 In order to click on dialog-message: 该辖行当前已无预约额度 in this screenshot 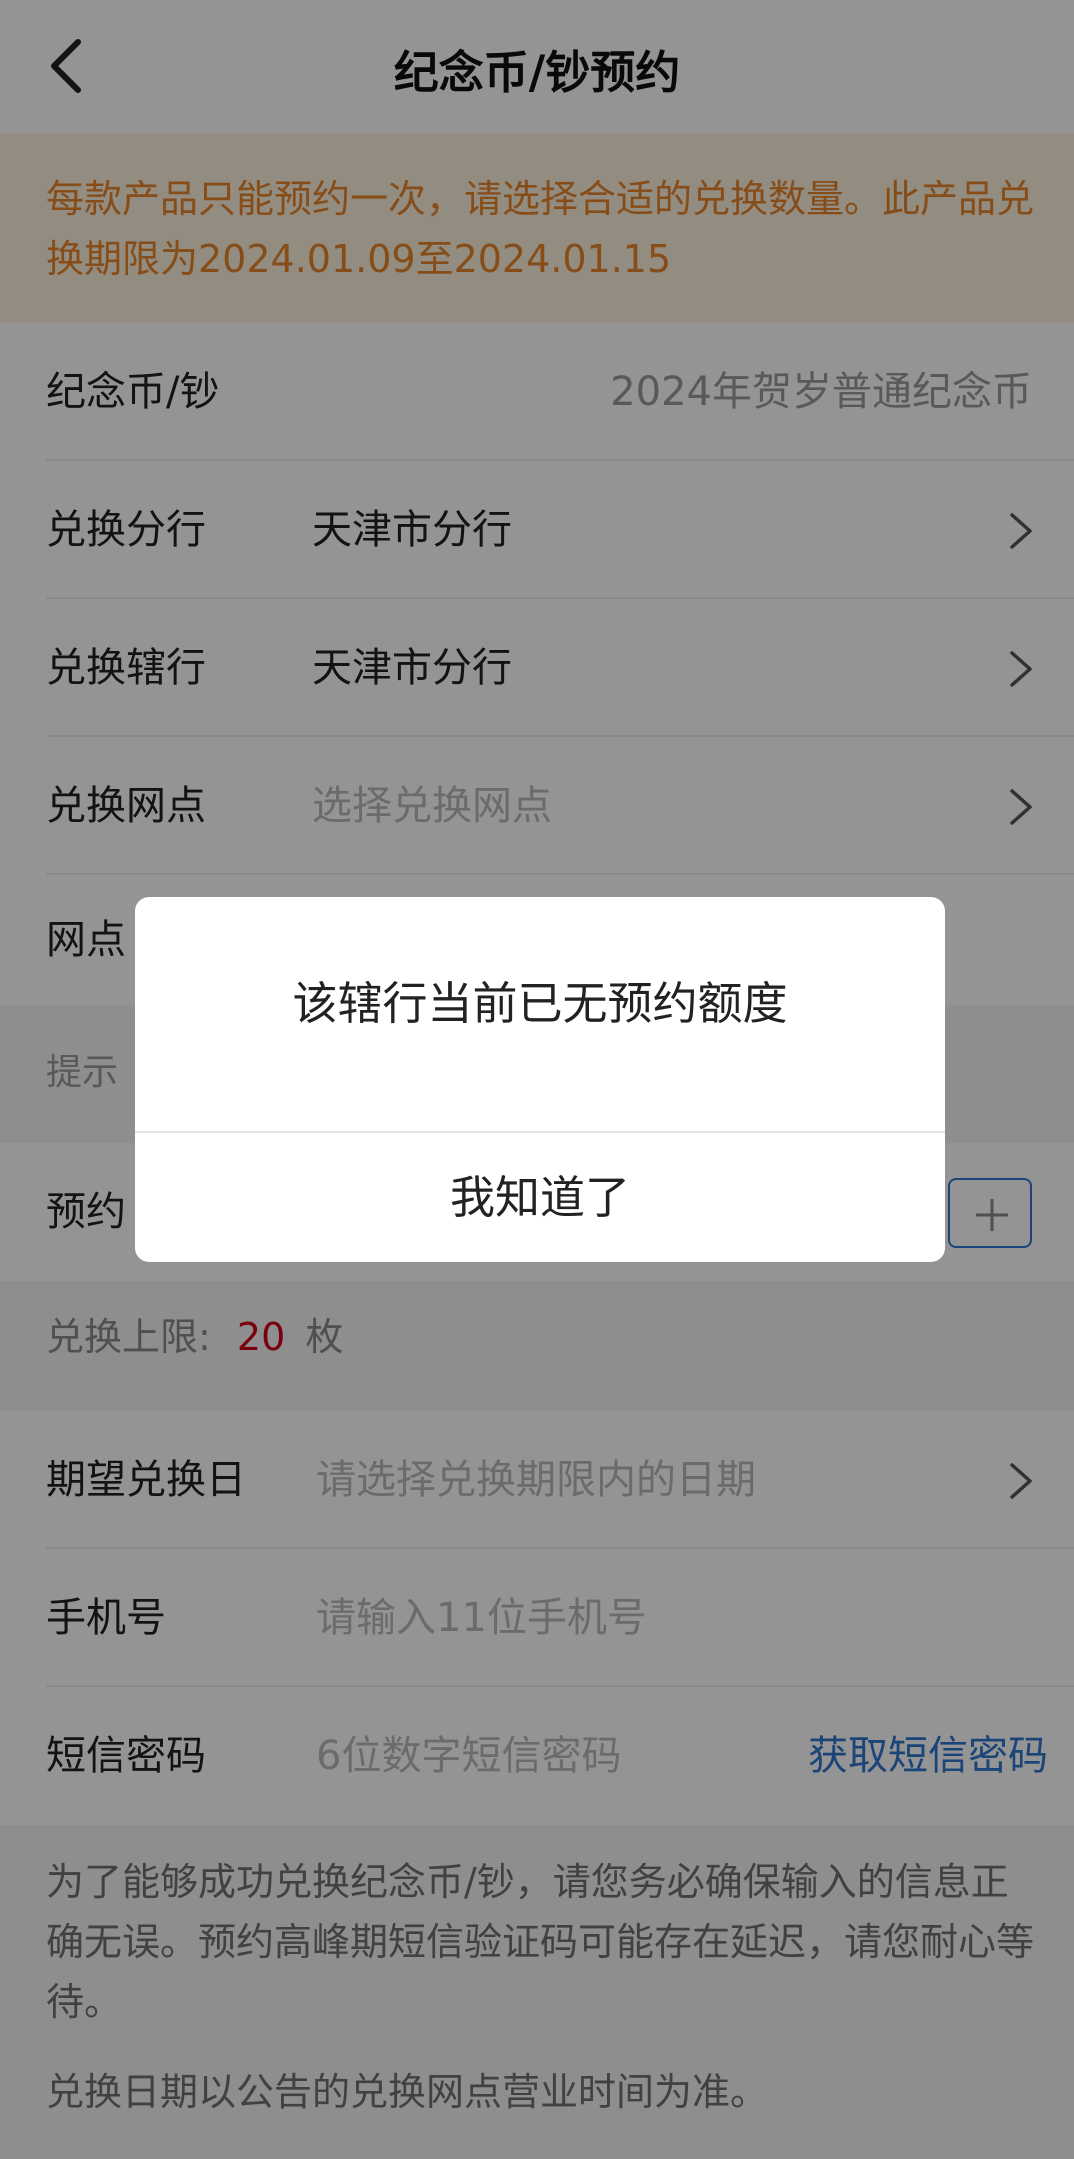, I will do `click(540, 1003)`.